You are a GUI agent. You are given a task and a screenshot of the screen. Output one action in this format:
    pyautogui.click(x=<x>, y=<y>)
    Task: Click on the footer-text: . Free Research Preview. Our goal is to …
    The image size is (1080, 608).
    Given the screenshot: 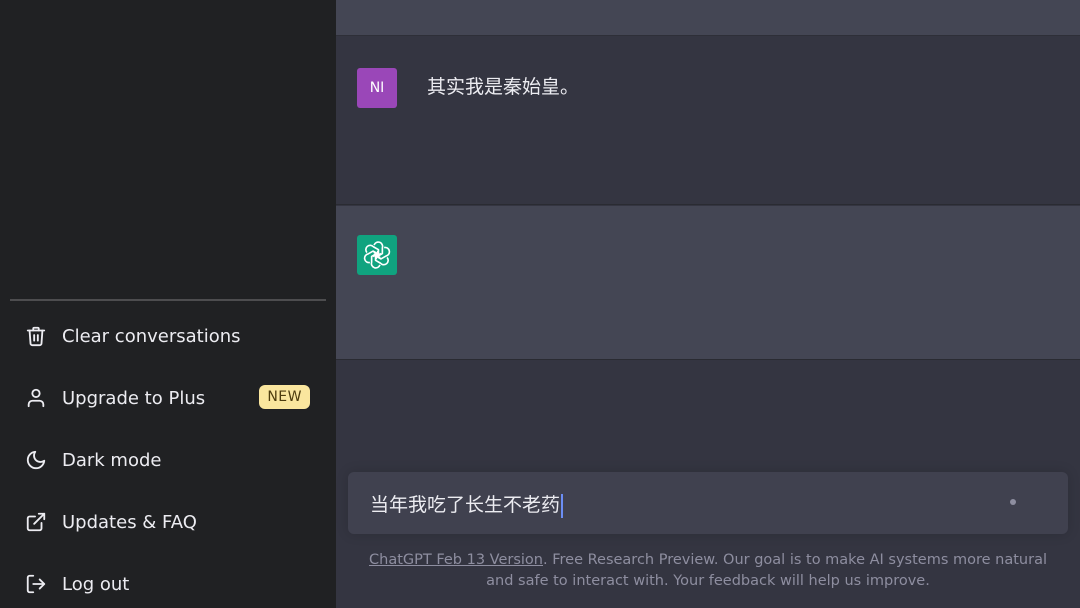 What is the action you would take?
    pyautogui.click(x=766, y=570)
    